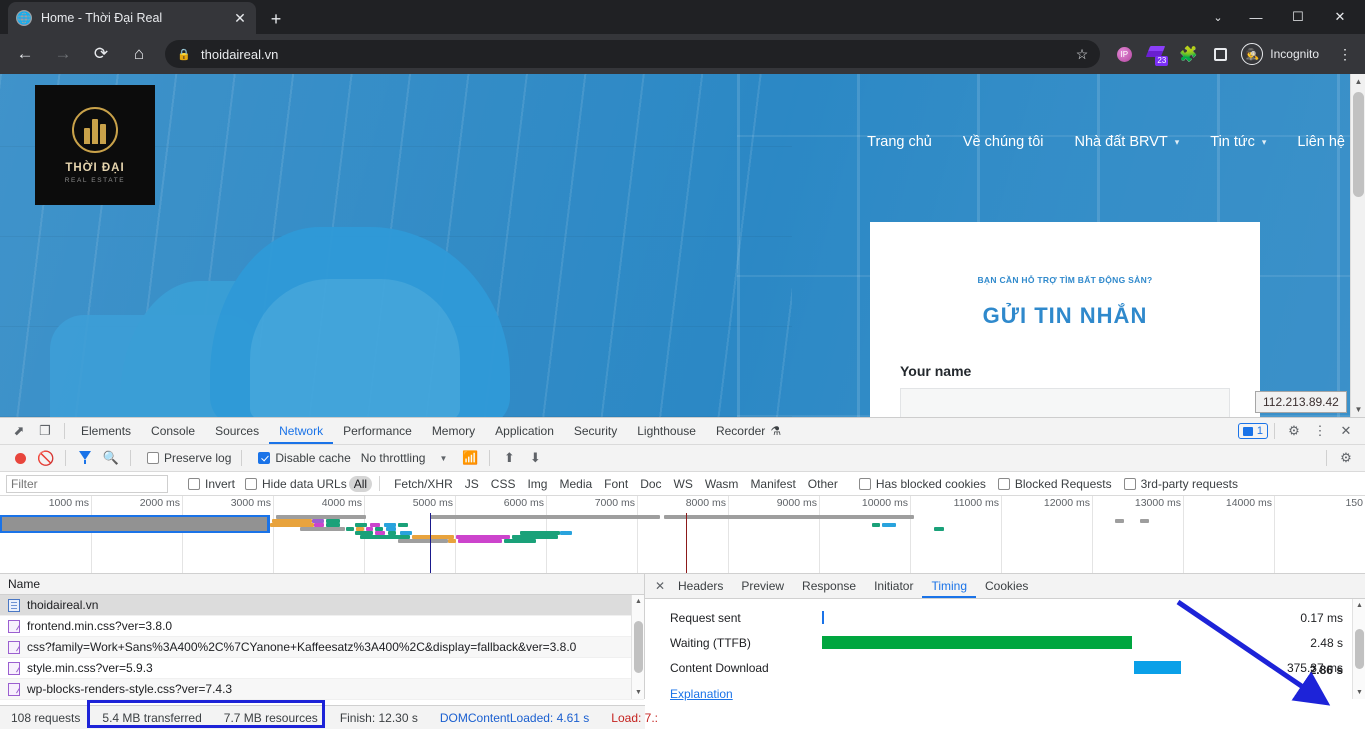  What do you see at coordinates (322, 584) in the screenshot?
I see `request-list-header: Name` at bounding box center [322, 584].